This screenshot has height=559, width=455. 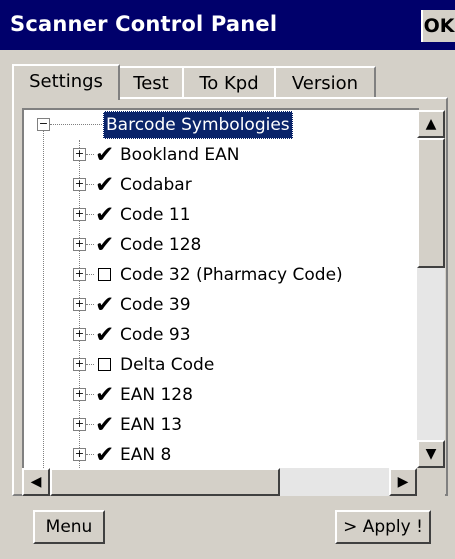 I want to click on tree-item-label: Code 11, so click(x=155, y=215).